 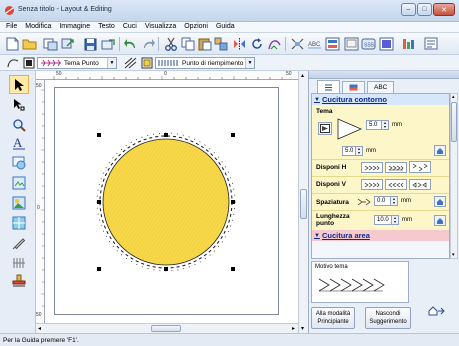 What do you see at coordinates (225, 27) in the screenshot?
I see `menu-guida: Guida` at bounding box center [225, 27].